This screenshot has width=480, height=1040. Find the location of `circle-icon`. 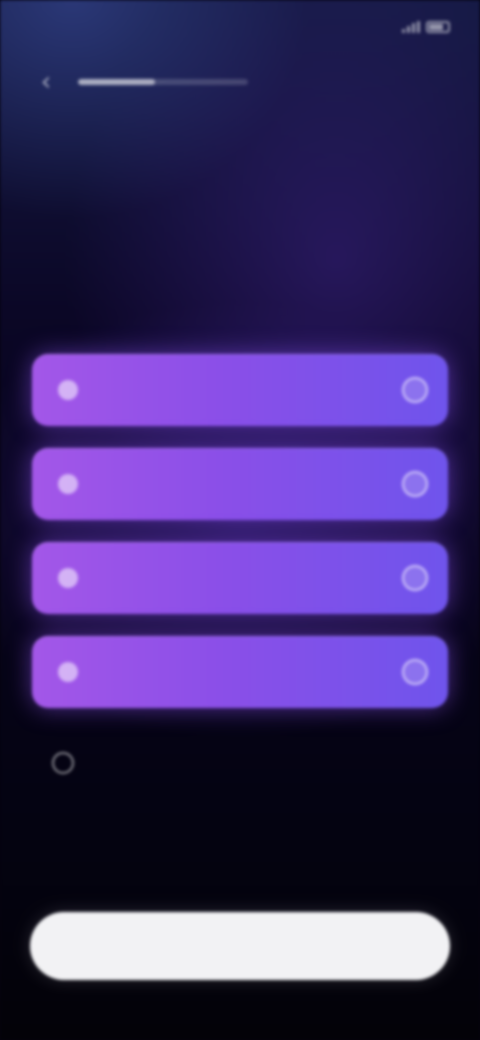

circle-icon is located at coordinates (63, 763).